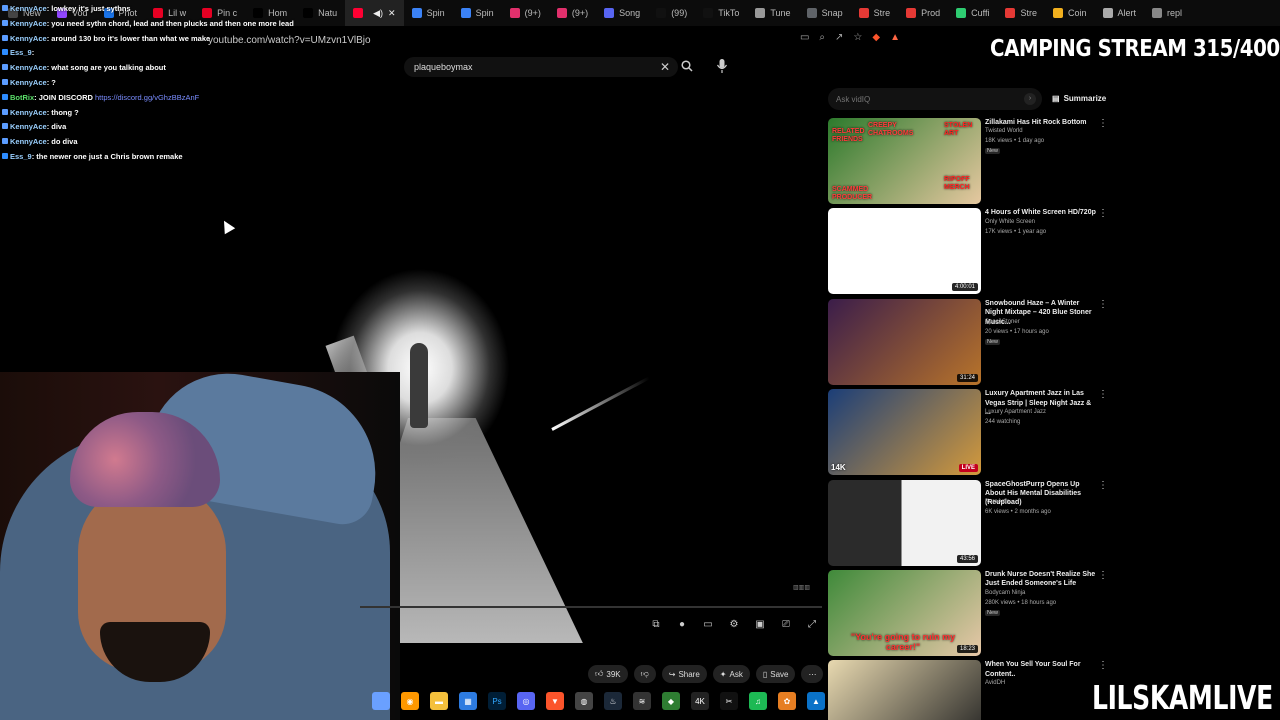 The image size is (1280, 720). What do you see at coordinates (895, 37) in the screenshot?
I see `rewards-icon: ▲` at bounding box center [895, 37].